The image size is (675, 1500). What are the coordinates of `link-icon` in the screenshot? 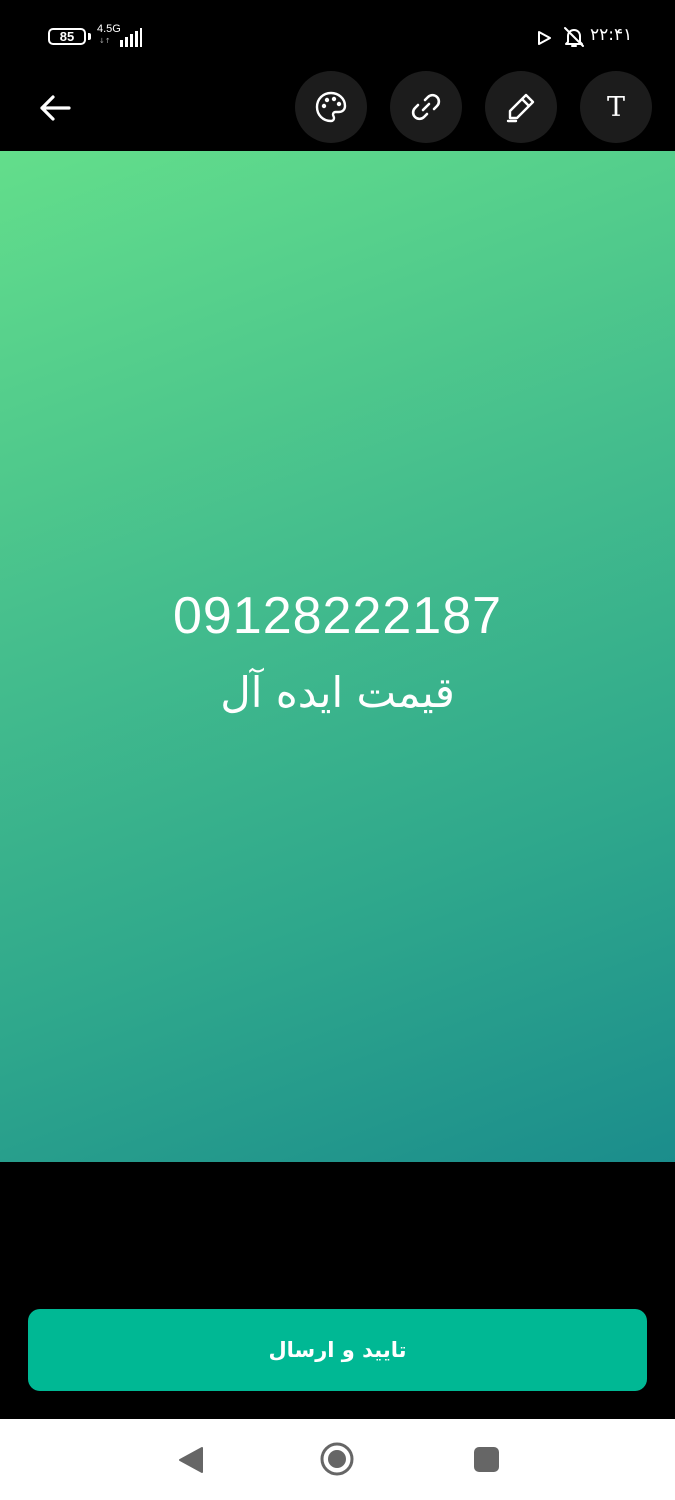 It's located at (426, 107).